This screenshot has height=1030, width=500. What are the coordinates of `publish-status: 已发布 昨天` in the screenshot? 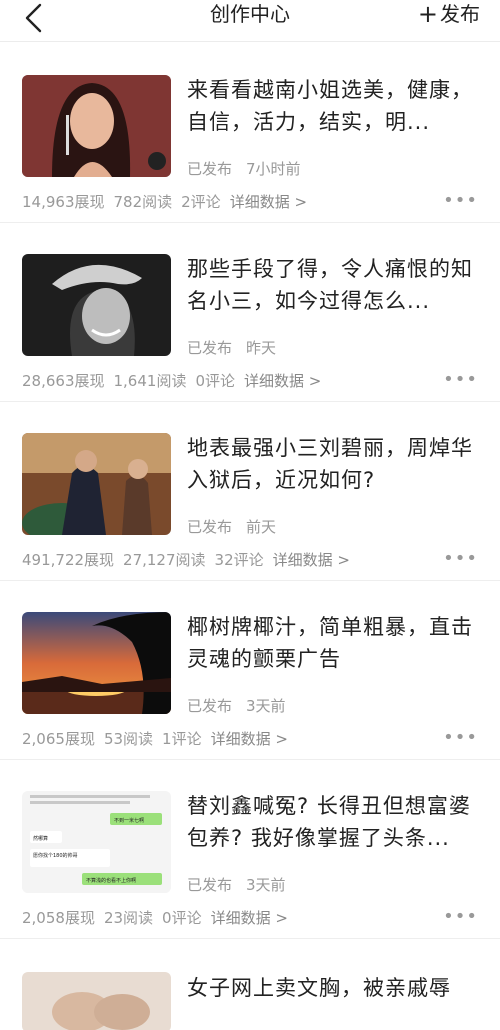 It's located at (231, 347).